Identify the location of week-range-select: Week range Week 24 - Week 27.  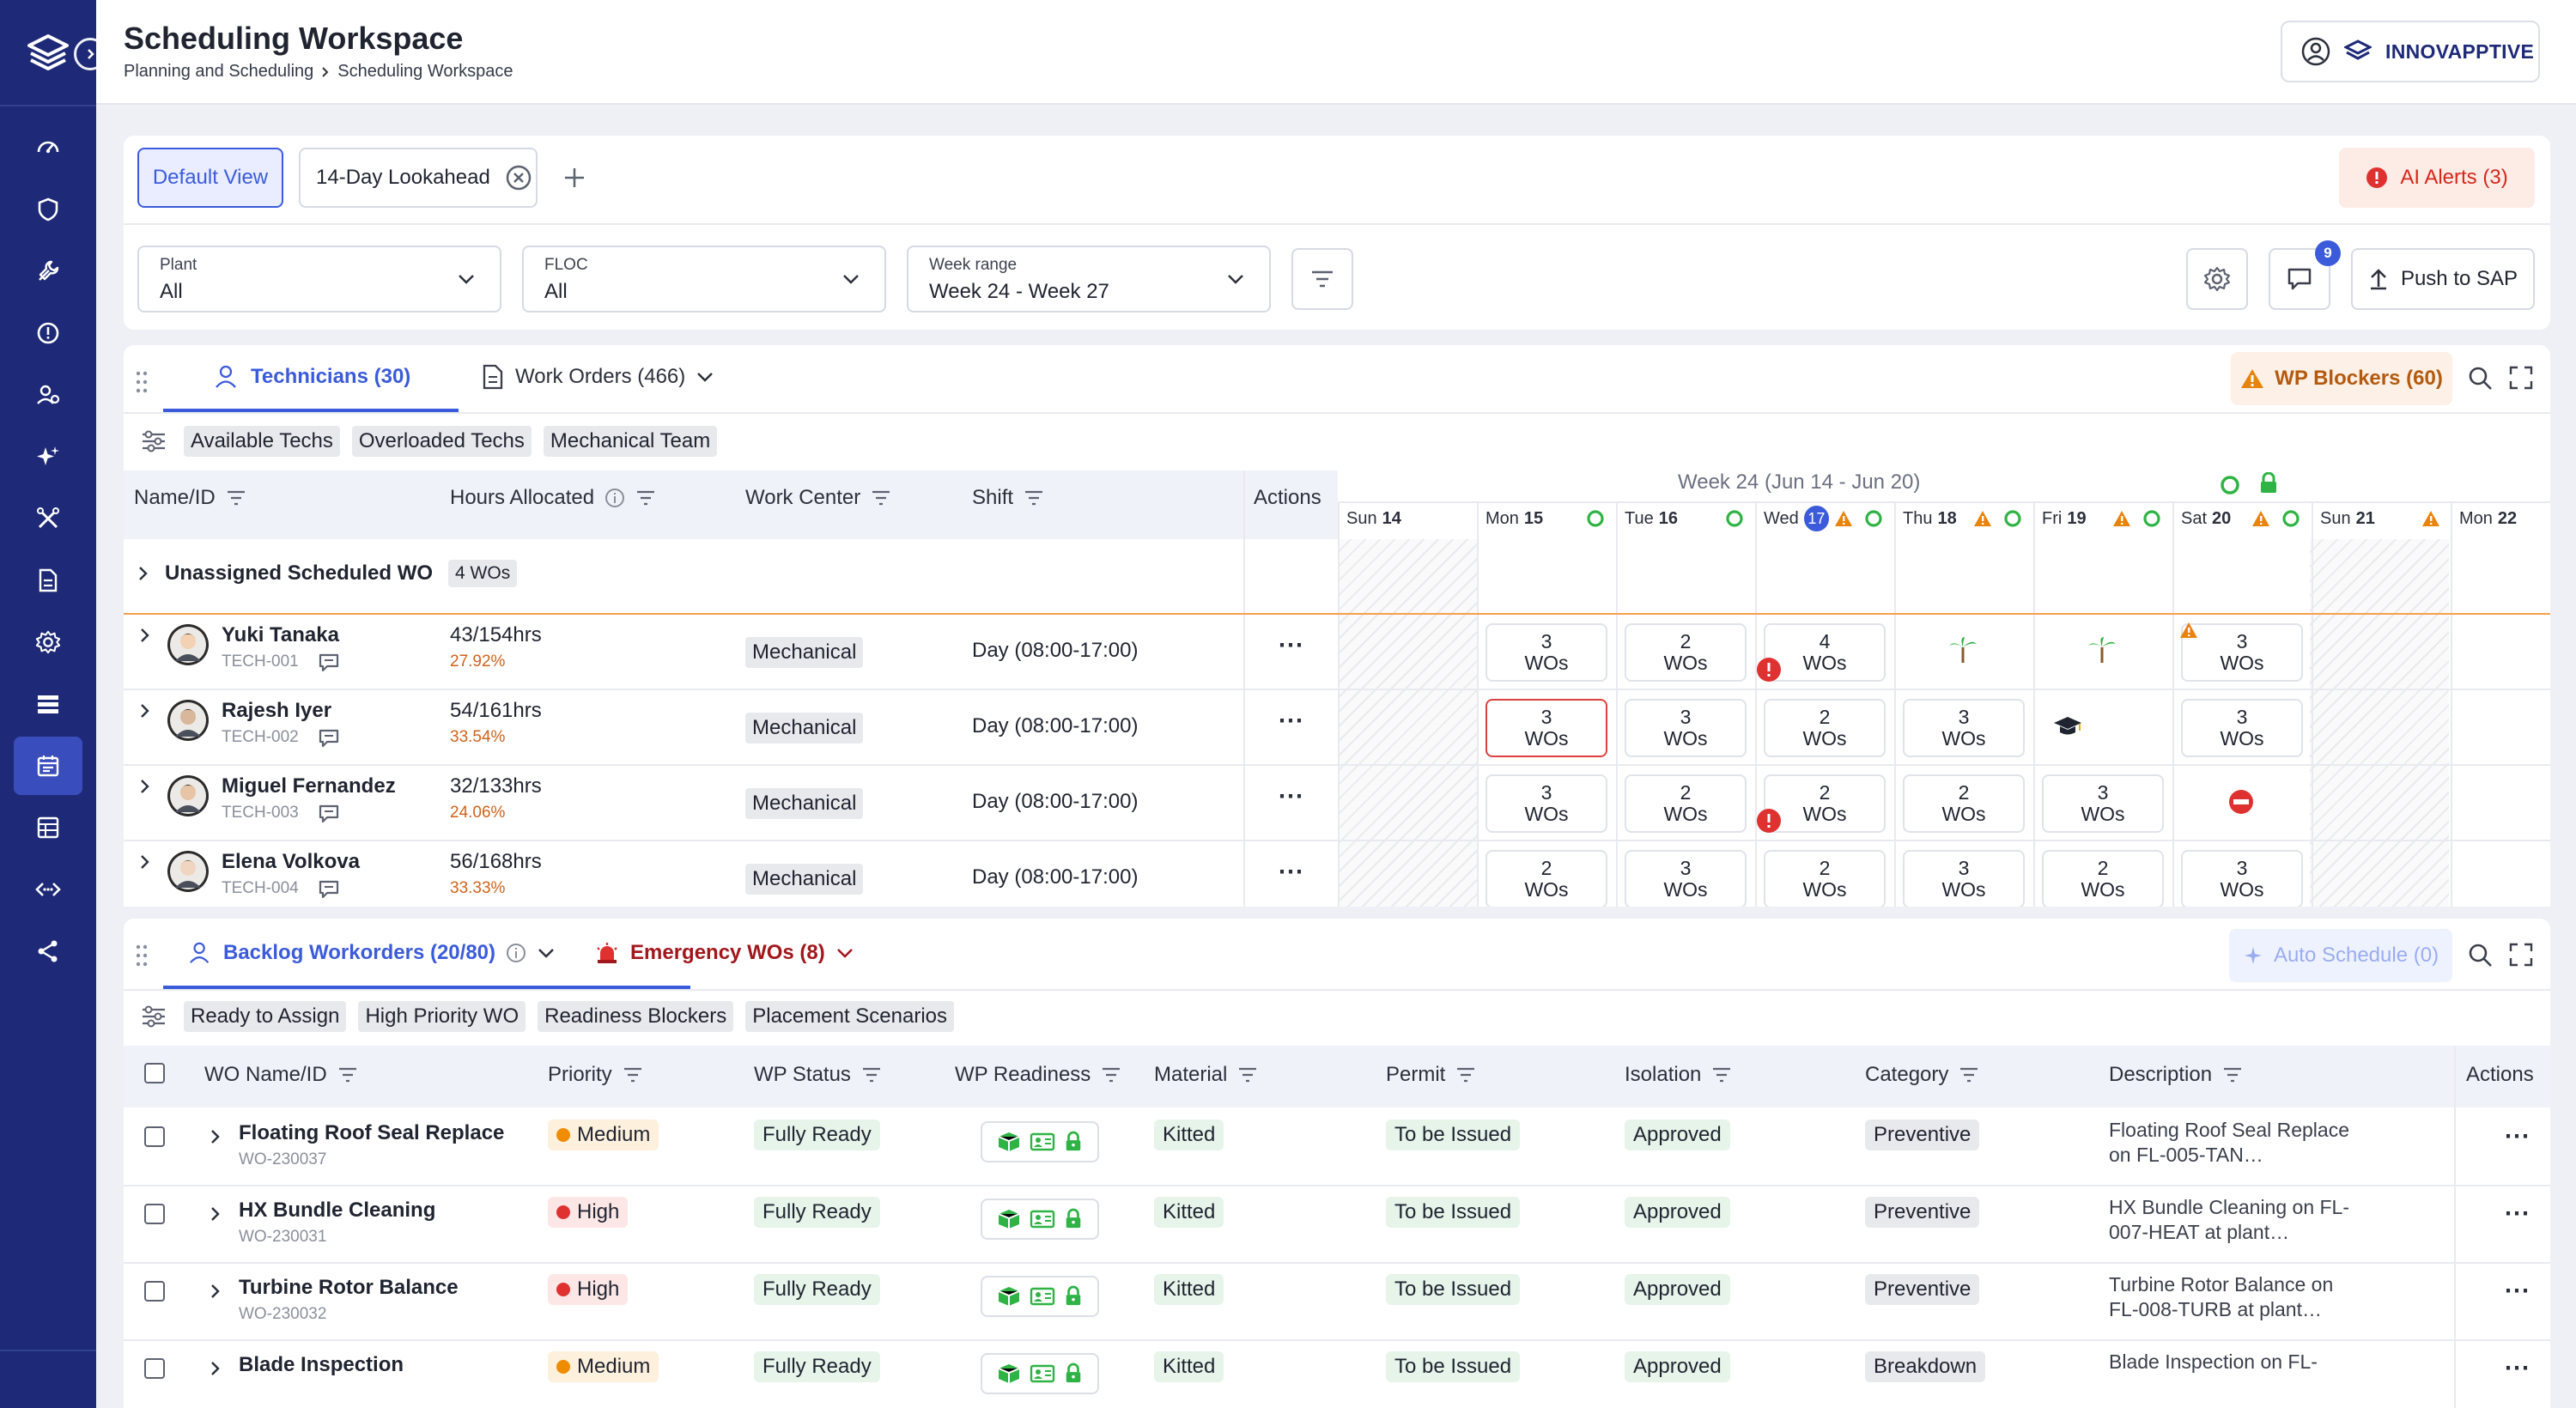
(1089, 279).